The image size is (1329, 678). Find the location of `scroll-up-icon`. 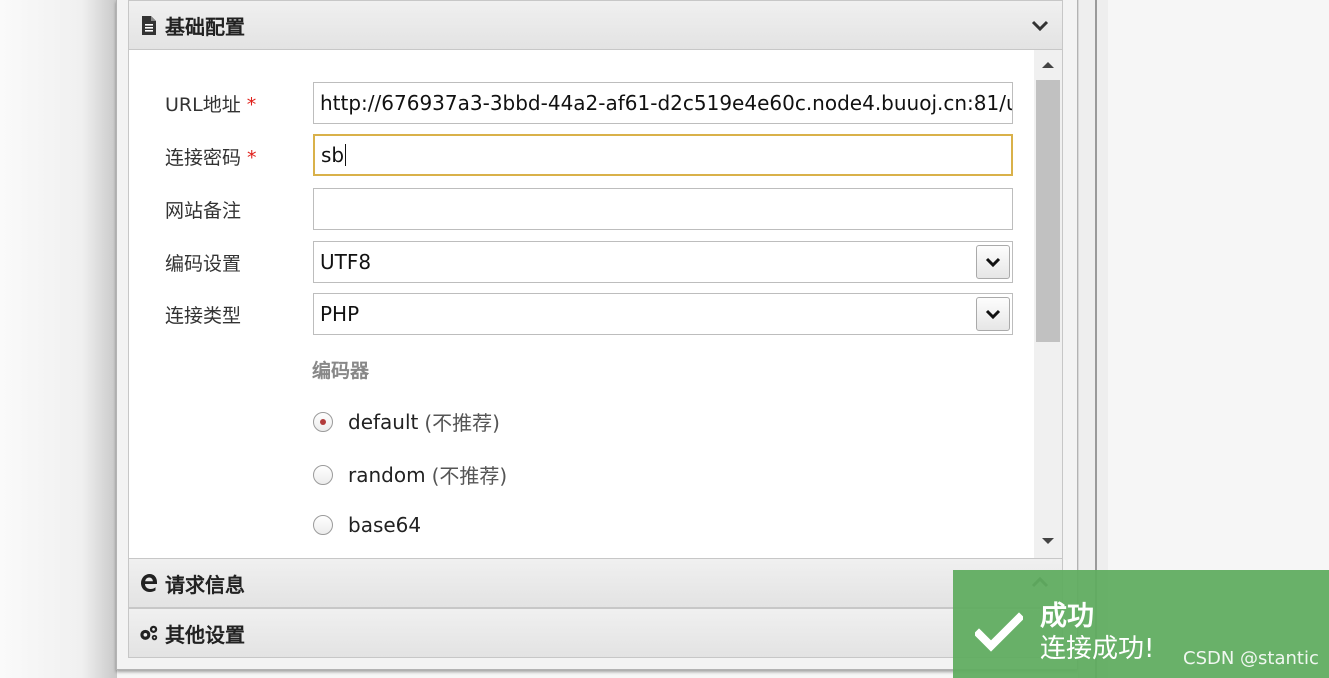

scroll-up-icon is located at coordinates (1048, 65).